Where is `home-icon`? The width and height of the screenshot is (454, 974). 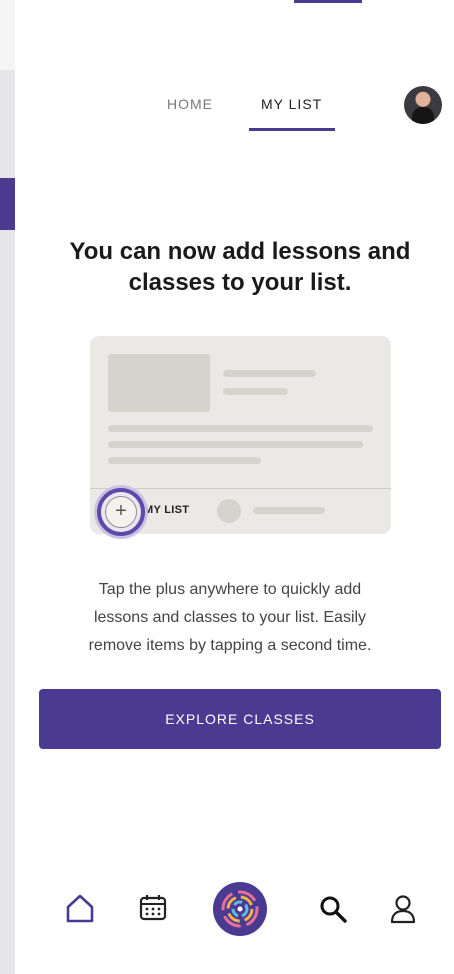
home-icon is located at coordinates (80, 910).